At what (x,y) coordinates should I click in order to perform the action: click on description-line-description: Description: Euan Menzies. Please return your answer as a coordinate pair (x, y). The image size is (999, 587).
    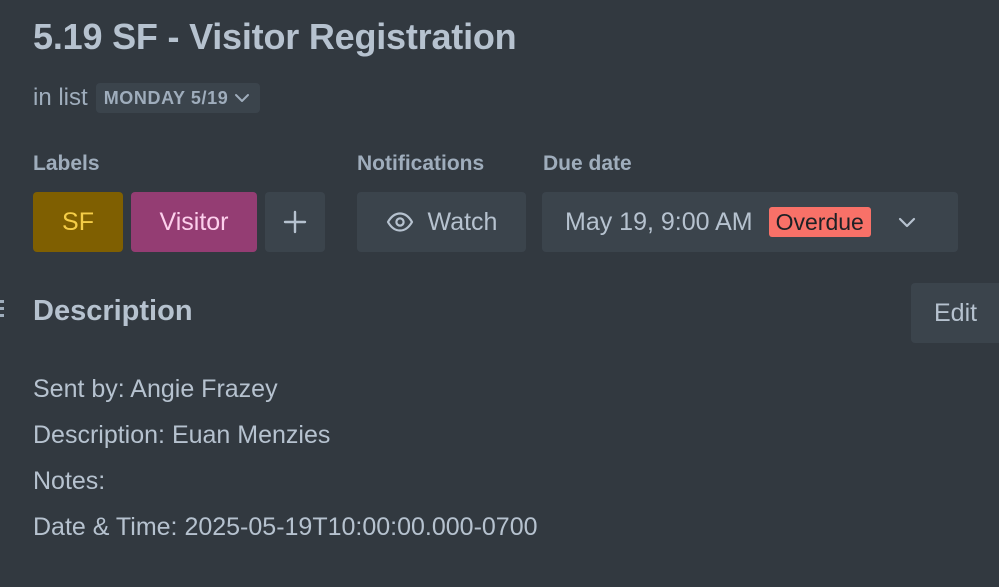
    Looking at the image, I should click on (182, 435).